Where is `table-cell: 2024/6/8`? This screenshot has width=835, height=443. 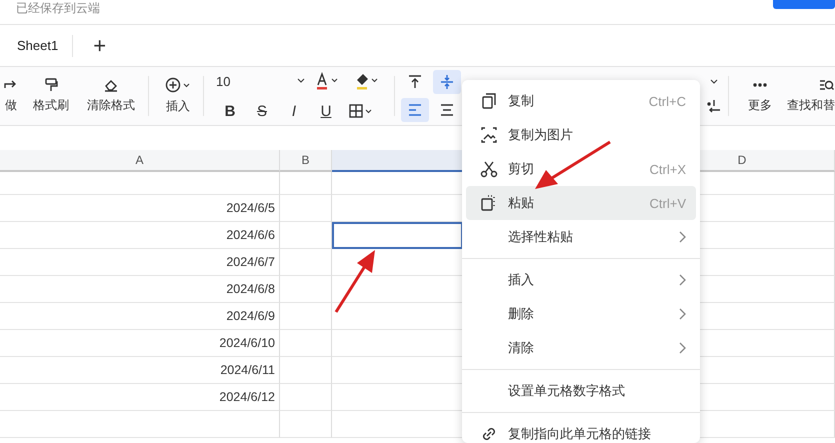
table-cell: 2024/6/8 is located at coordinates (140, 289).